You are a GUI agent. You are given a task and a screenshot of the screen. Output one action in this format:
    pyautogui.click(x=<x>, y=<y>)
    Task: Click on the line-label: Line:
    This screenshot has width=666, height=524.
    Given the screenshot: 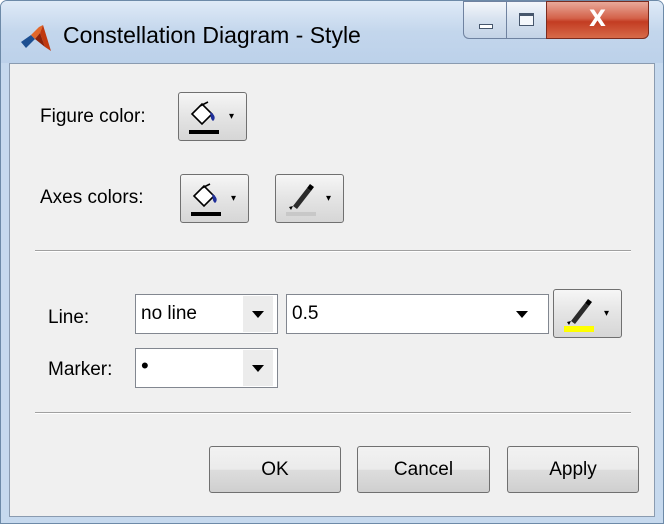 What is the action you would take?
    pyautogui.click(x=69, y=317)
    